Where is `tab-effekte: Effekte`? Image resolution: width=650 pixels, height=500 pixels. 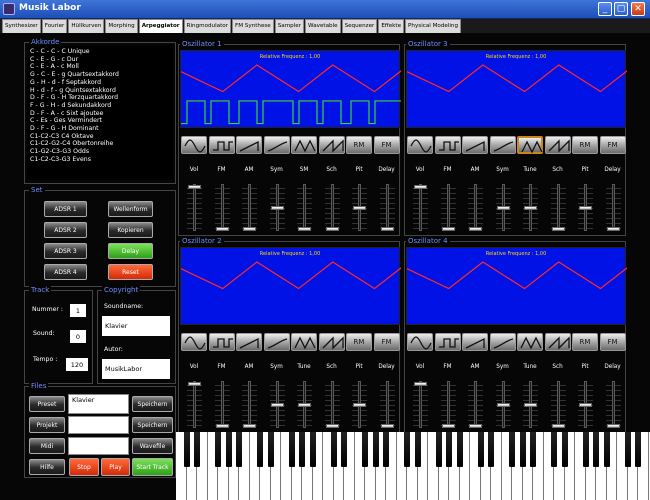
tab-effekte: Effekte is located at coordinates (391, 26).